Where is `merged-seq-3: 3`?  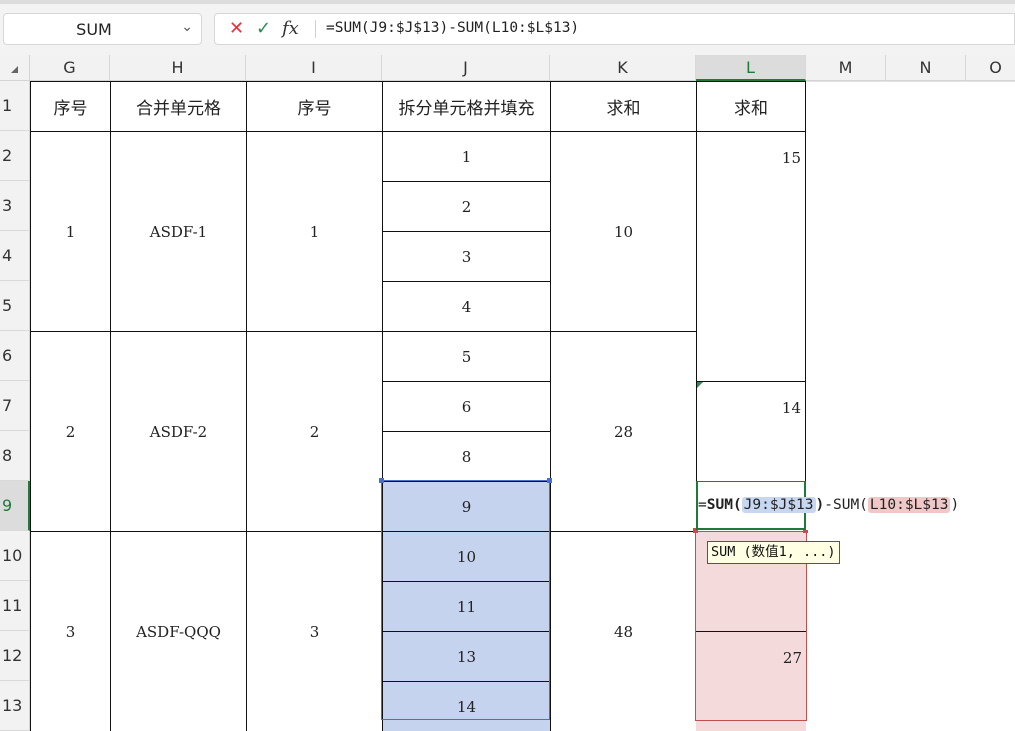 merged-seq-3: 3 is located at coordinates (70, 631).